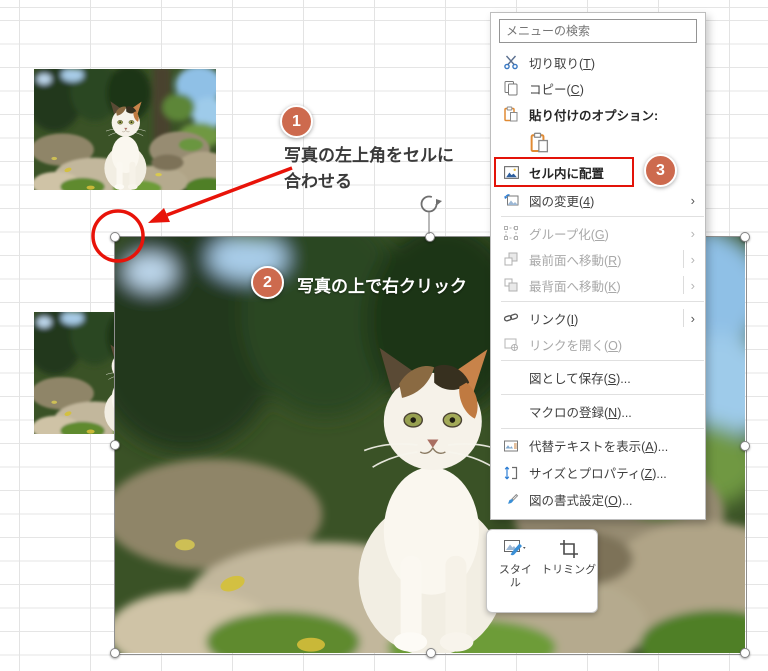  Describe the element at coordinates (569, 234) in the screenshot. I see `menu-item-label: グループ化(G)` at that location.